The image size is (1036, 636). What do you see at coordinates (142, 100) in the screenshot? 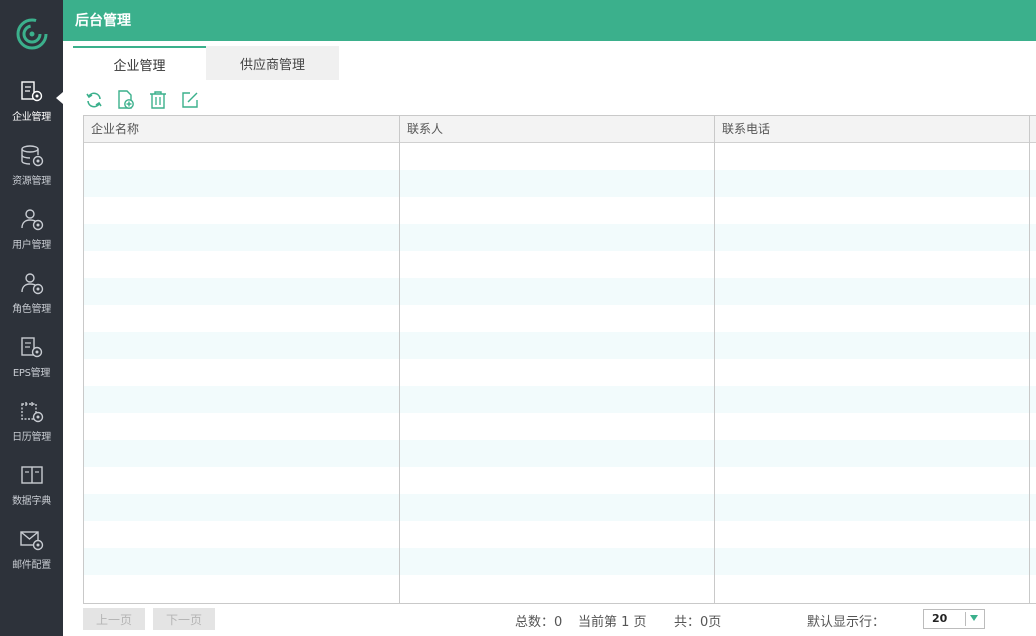
I see `toolbar` at bounding box center [142, 100].